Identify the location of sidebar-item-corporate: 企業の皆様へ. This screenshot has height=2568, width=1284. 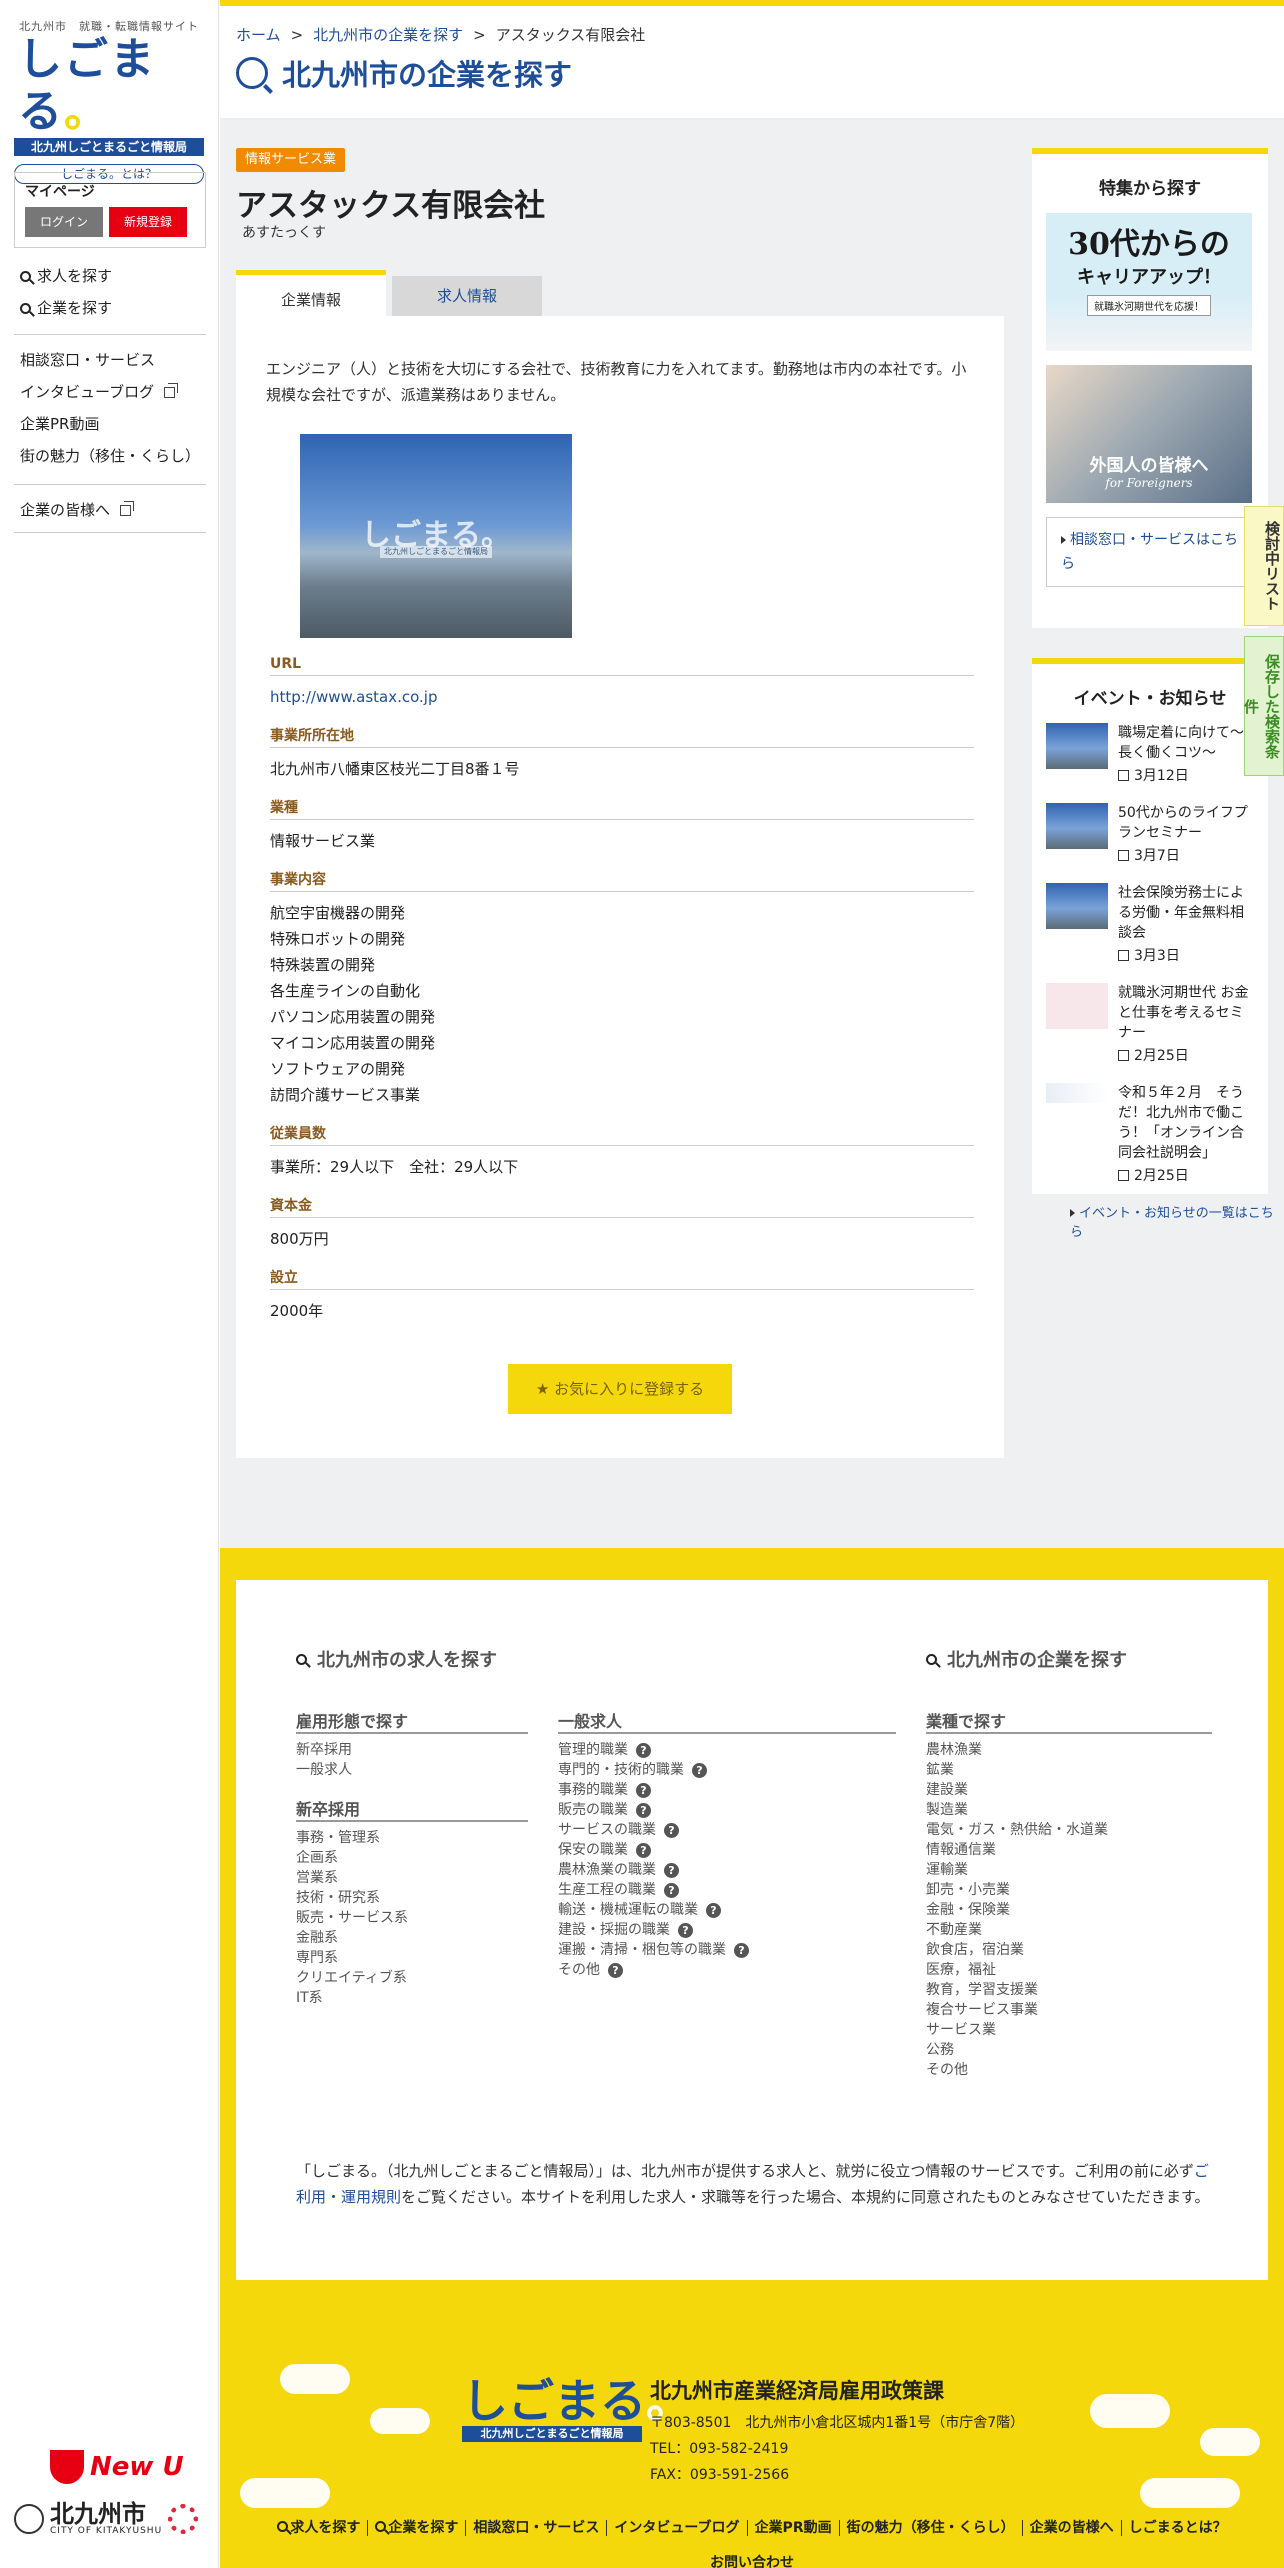
(112, 510).